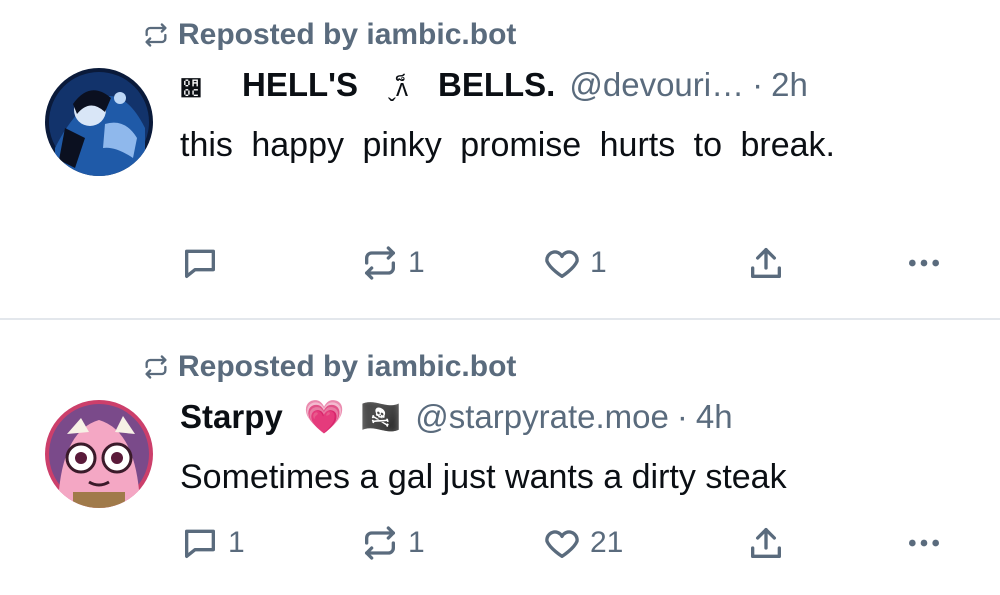 The image size is (1000, 595). I want to click on display-name: Starpy 💗 🏴‍☠️, so click(290, 417).